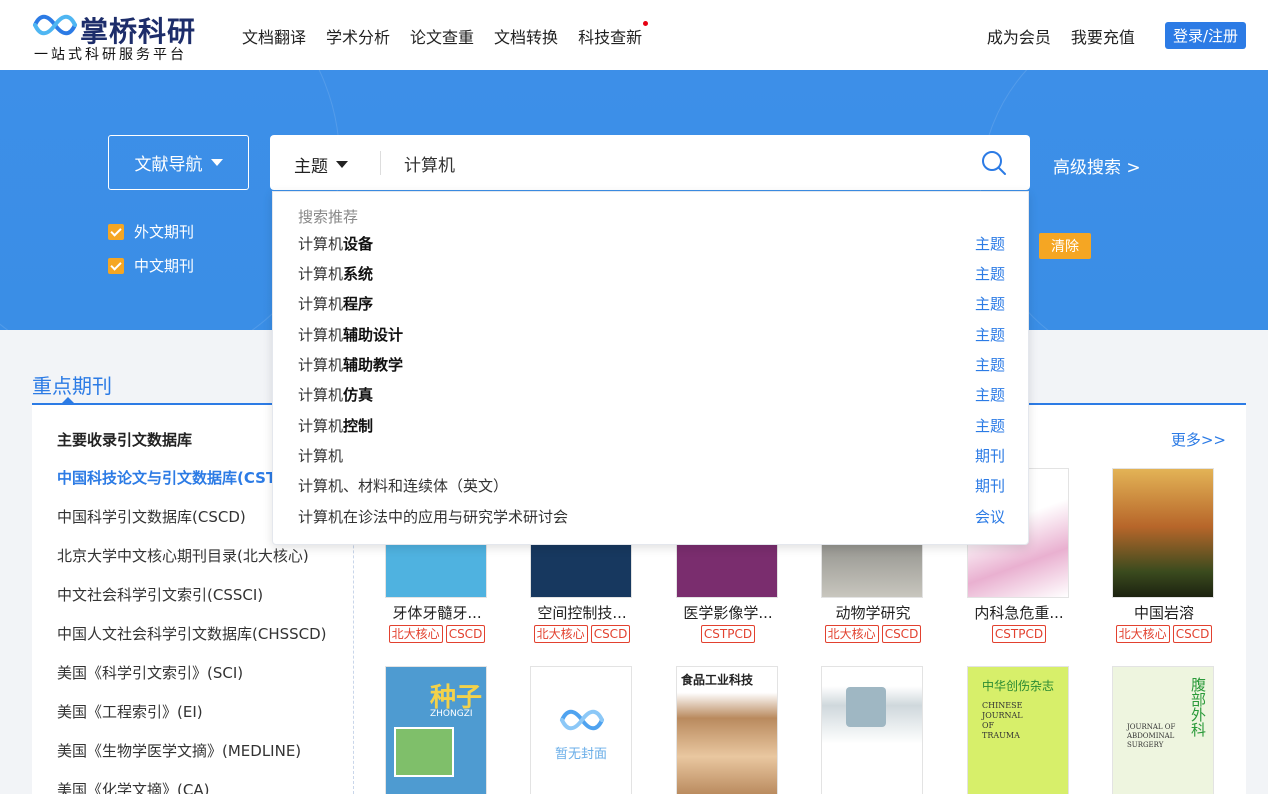 This screenshot has width=1268, height=794. I want to click on cover-subtitle: ZHONGZI, so click(451, 714).